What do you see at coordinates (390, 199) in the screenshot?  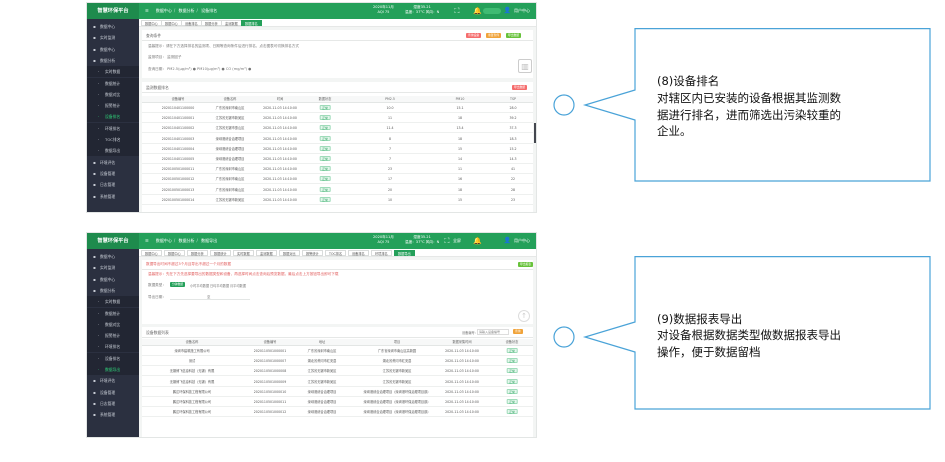 I see `table-cell: 10` at bounding box center [390, 199].